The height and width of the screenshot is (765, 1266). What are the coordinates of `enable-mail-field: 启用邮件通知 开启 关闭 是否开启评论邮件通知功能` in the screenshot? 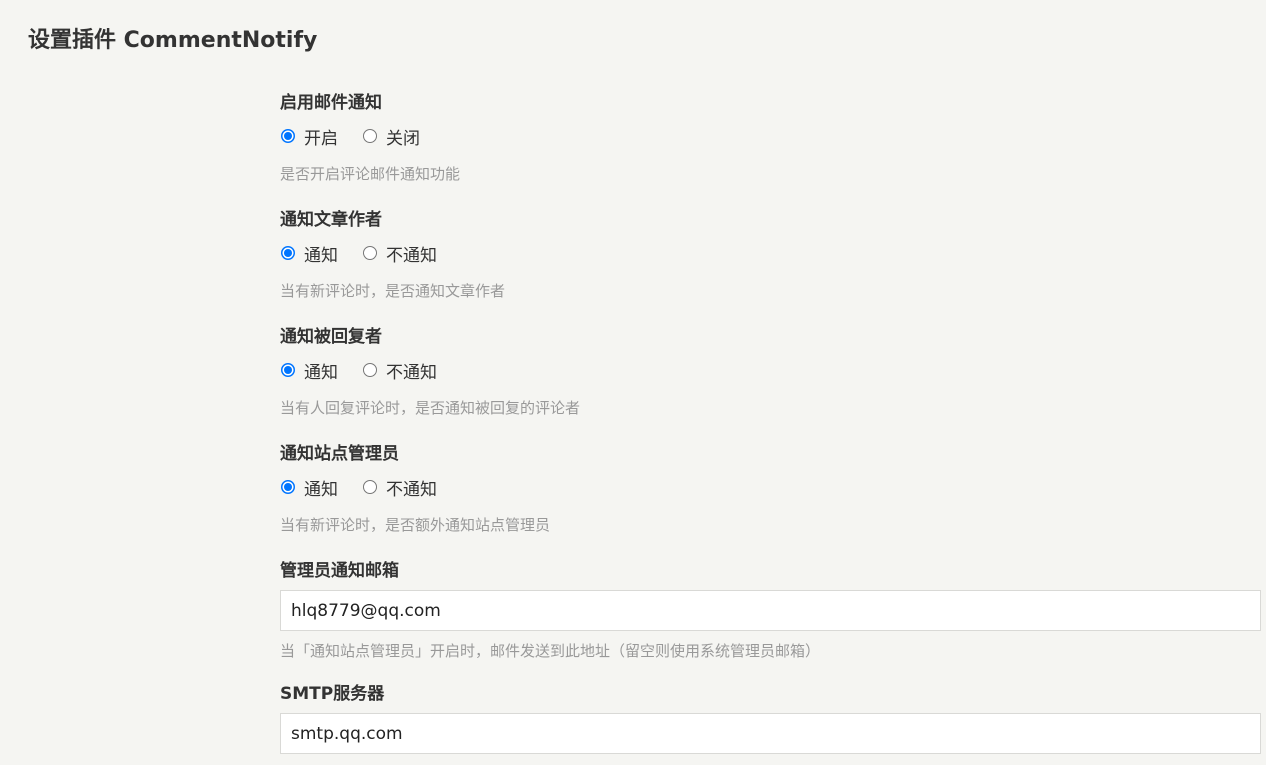 It's located at (770, 146).